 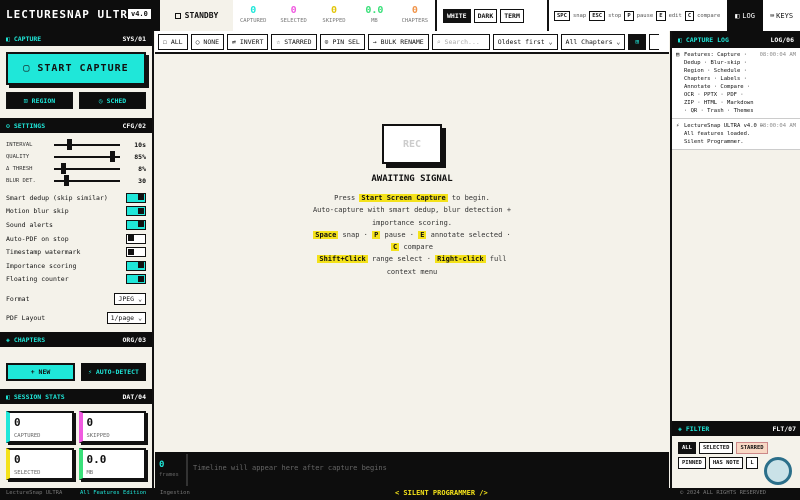 What do you see at coordinates (39, 100) in the screenshot?
I see `region-button: ⊡ REGION` at bounding box center [39, 100].